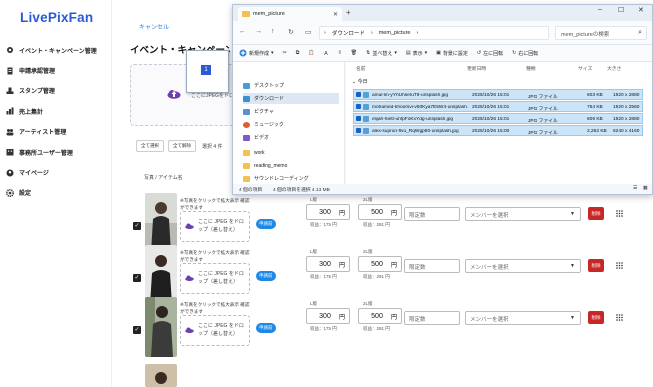 This screenshot has height=387, width=653. I want to click on sidebar-item-stamps: スタンプ管理, so click(56, 91).